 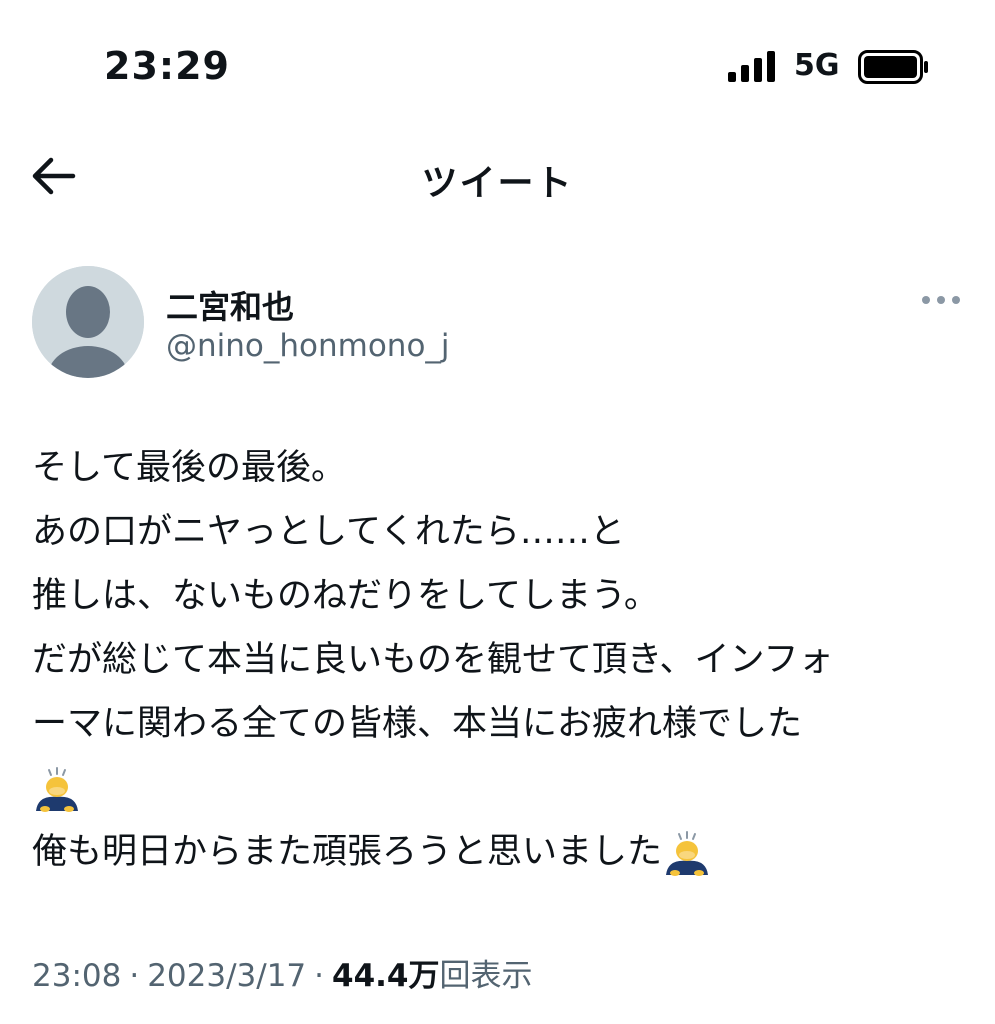 I want to click on tweet-header: 二宮和也 @nino_honmono_j, so click(x=497, y=322).